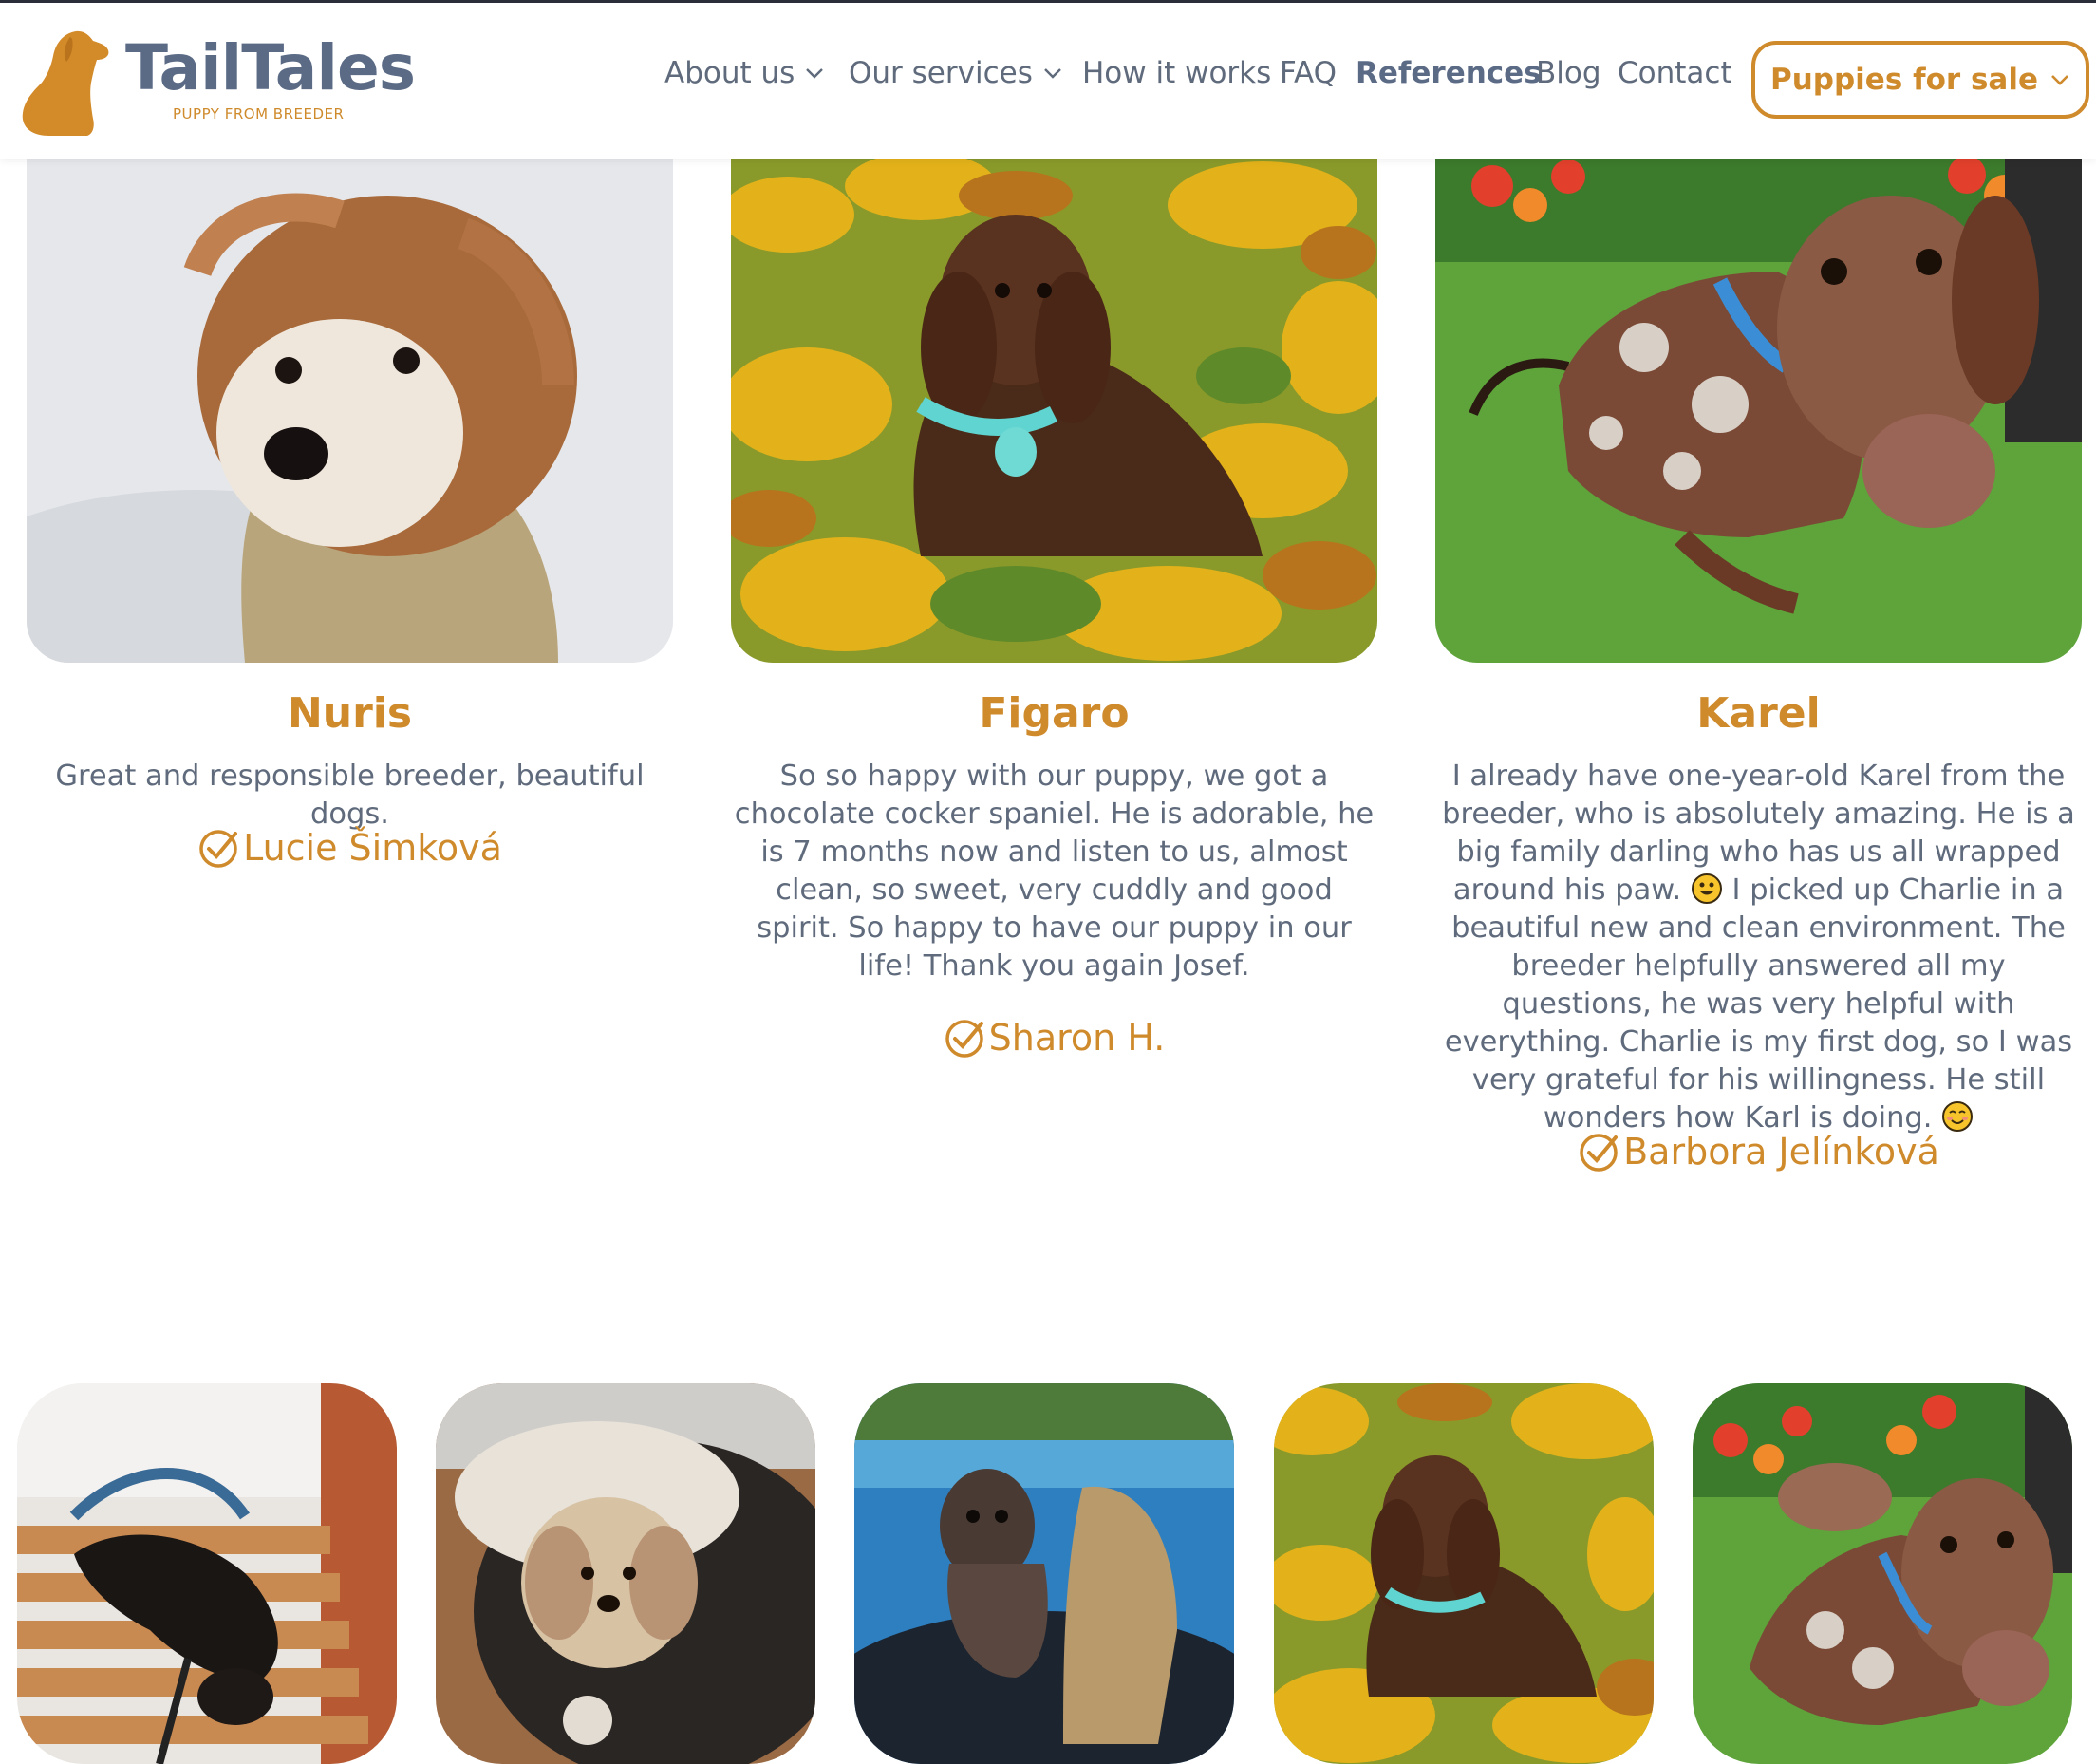 This screenshot has width=2096, height=1764. I want to click on nav-label: Blog, so click(1568, 73).